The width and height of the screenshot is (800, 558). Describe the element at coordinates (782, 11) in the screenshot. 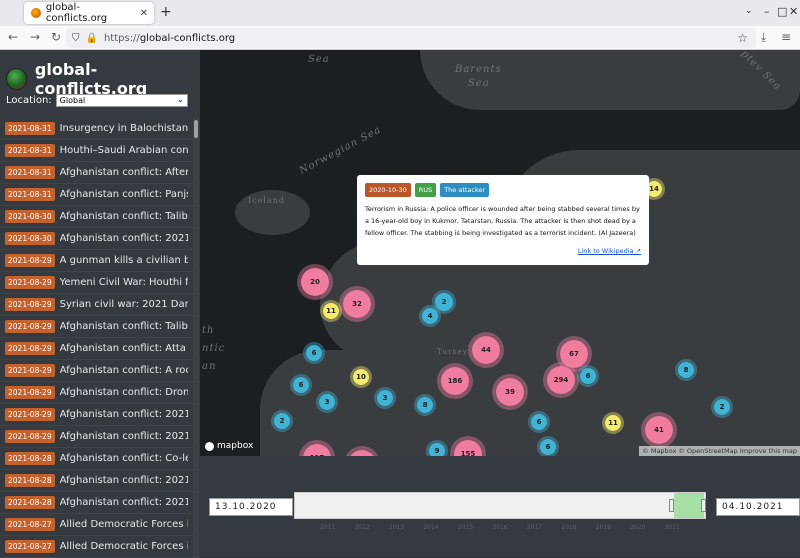

I see `maximize-icon: □` at that location.